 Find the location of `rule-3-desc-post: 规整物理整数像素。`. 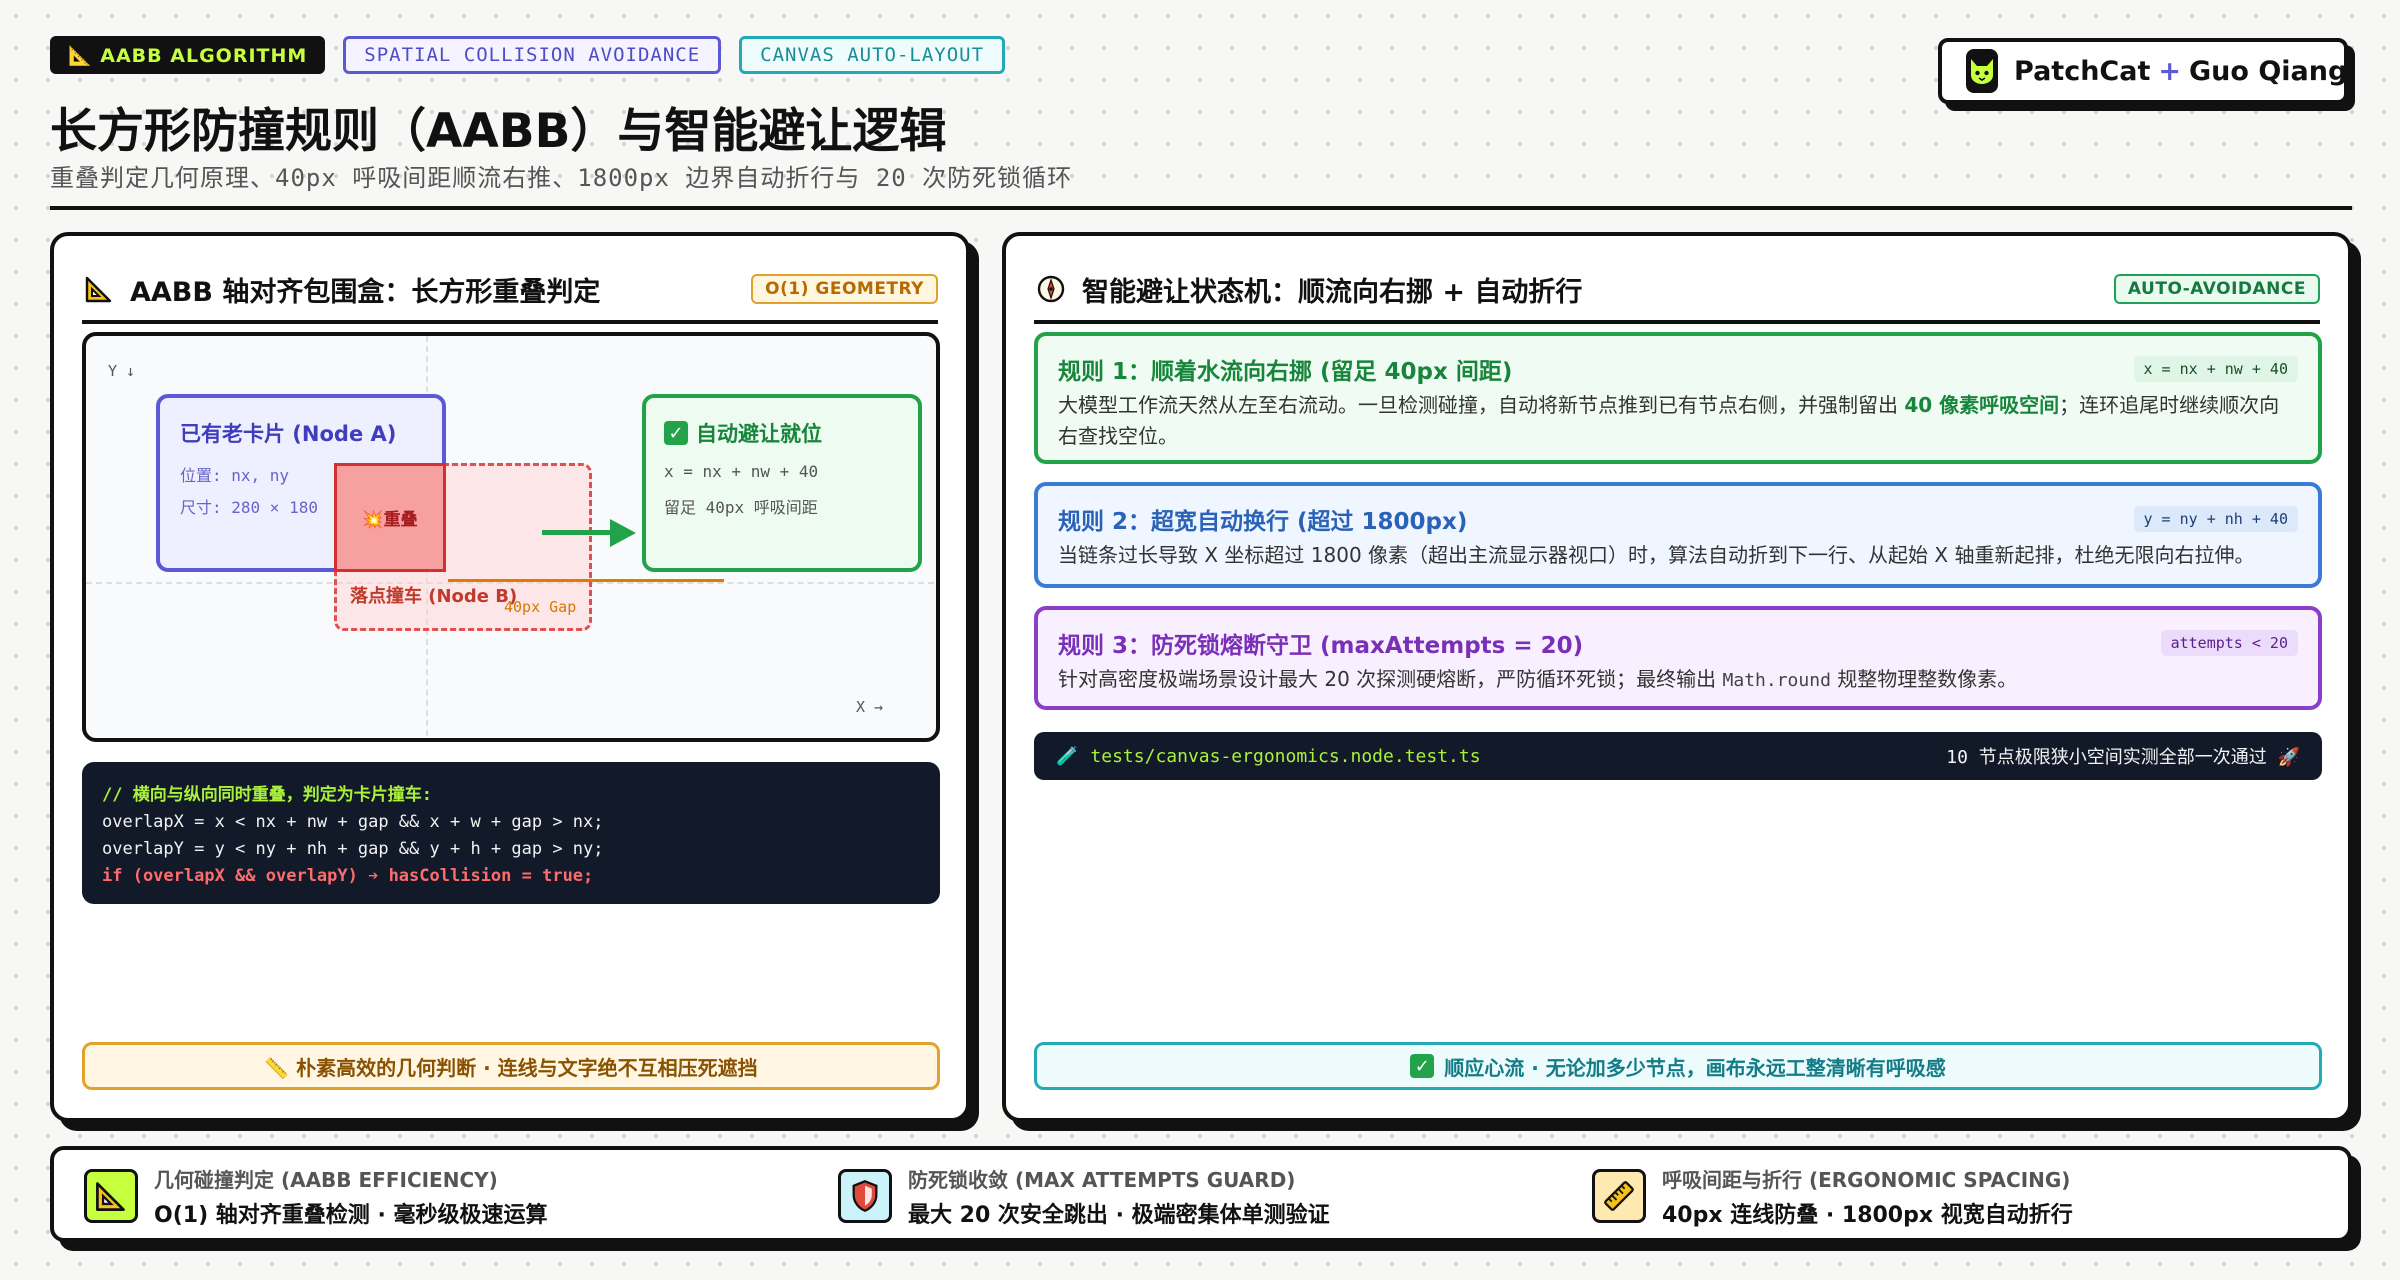

rule-3-desc-post: 规整物理整数像素。 is located at coordinates (1927, 679).